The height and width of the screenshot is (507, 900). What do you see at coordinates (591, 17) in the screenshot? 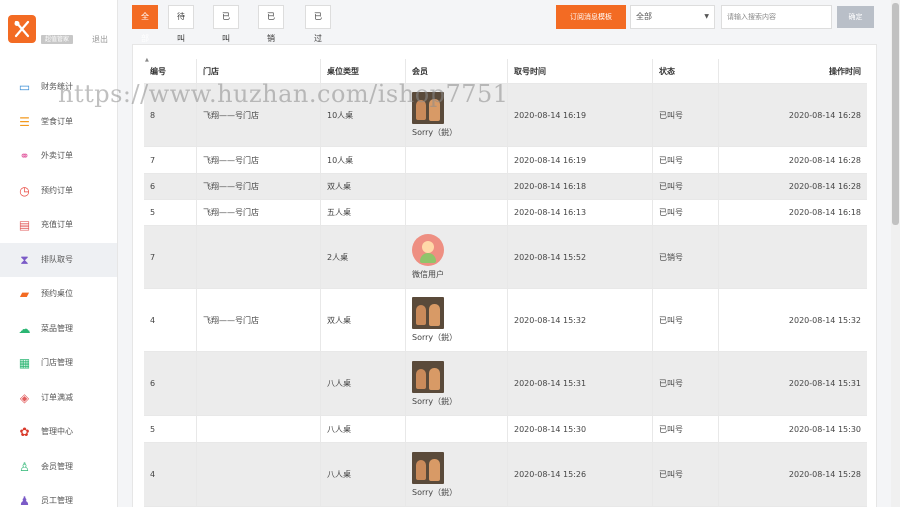
I see `subscribe-template-button: 订阅消息模板` at bounding box center [591, 17].